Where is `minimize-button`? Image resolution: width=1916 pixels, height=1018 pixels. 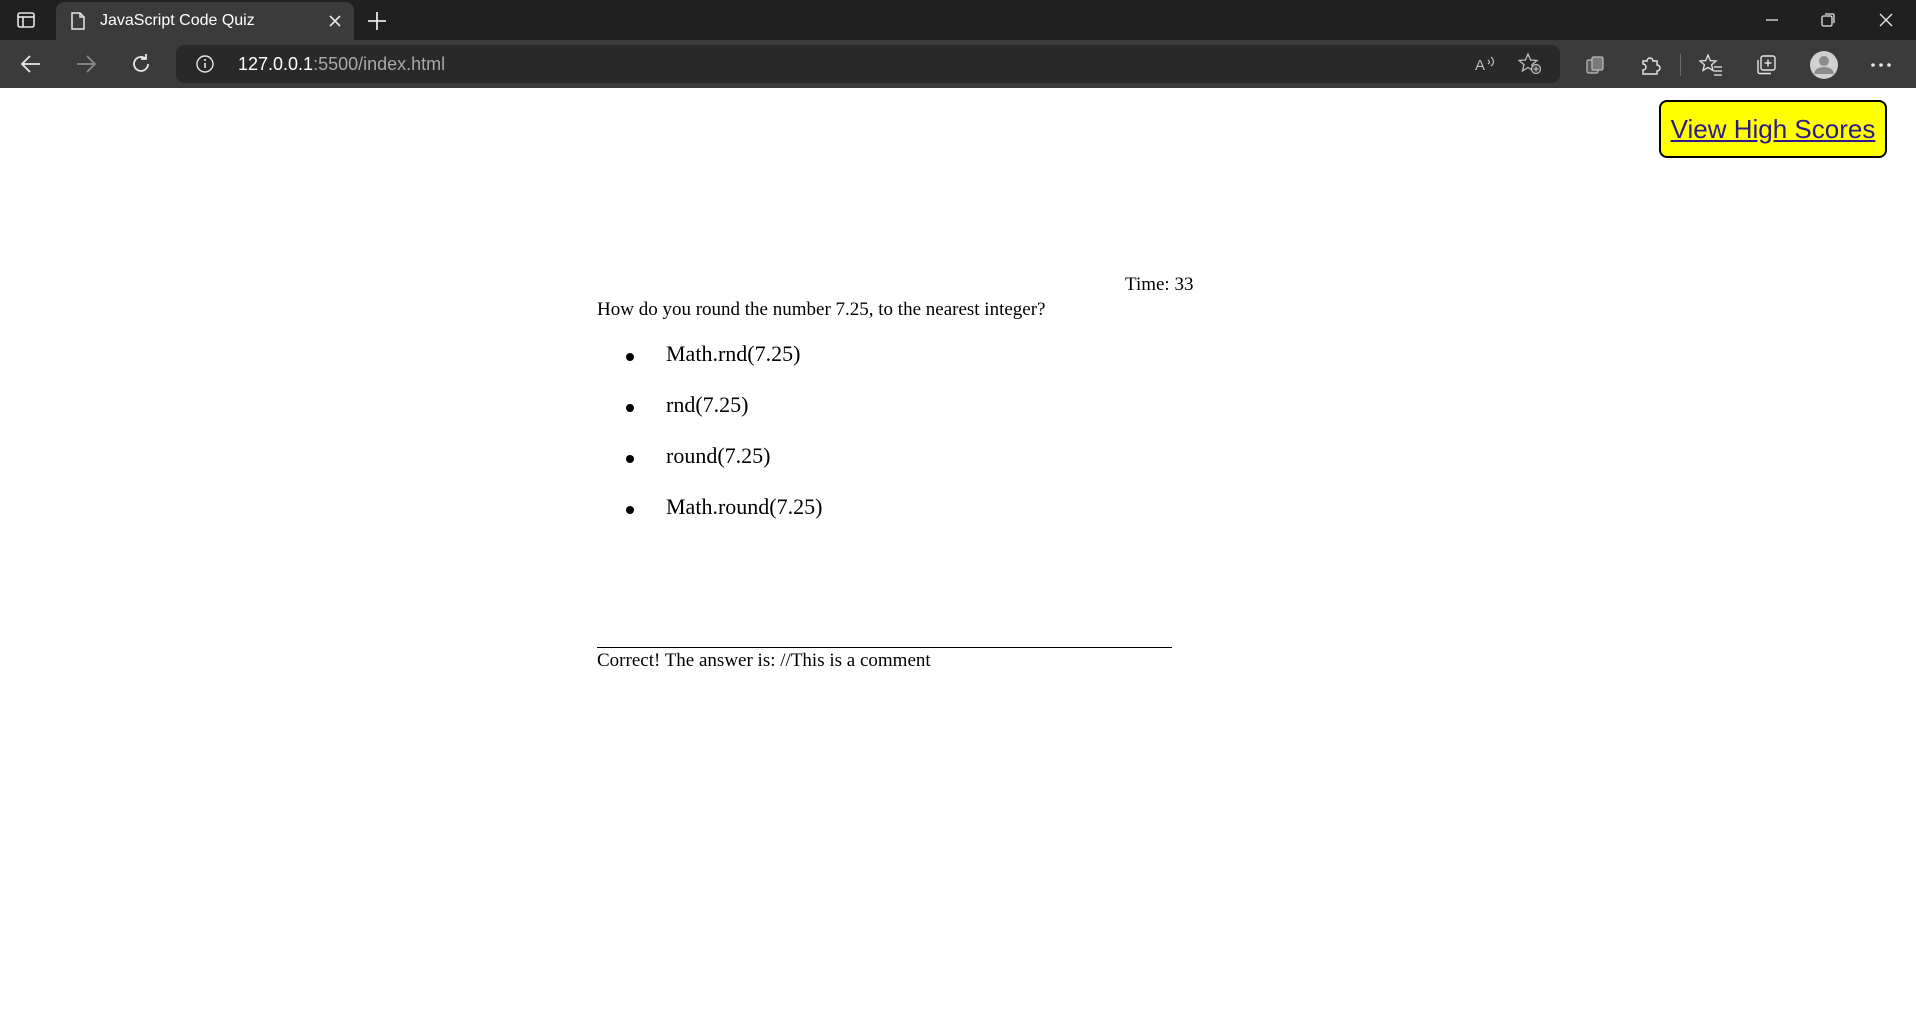 minimize-button is located at coordinates (1772, 20).